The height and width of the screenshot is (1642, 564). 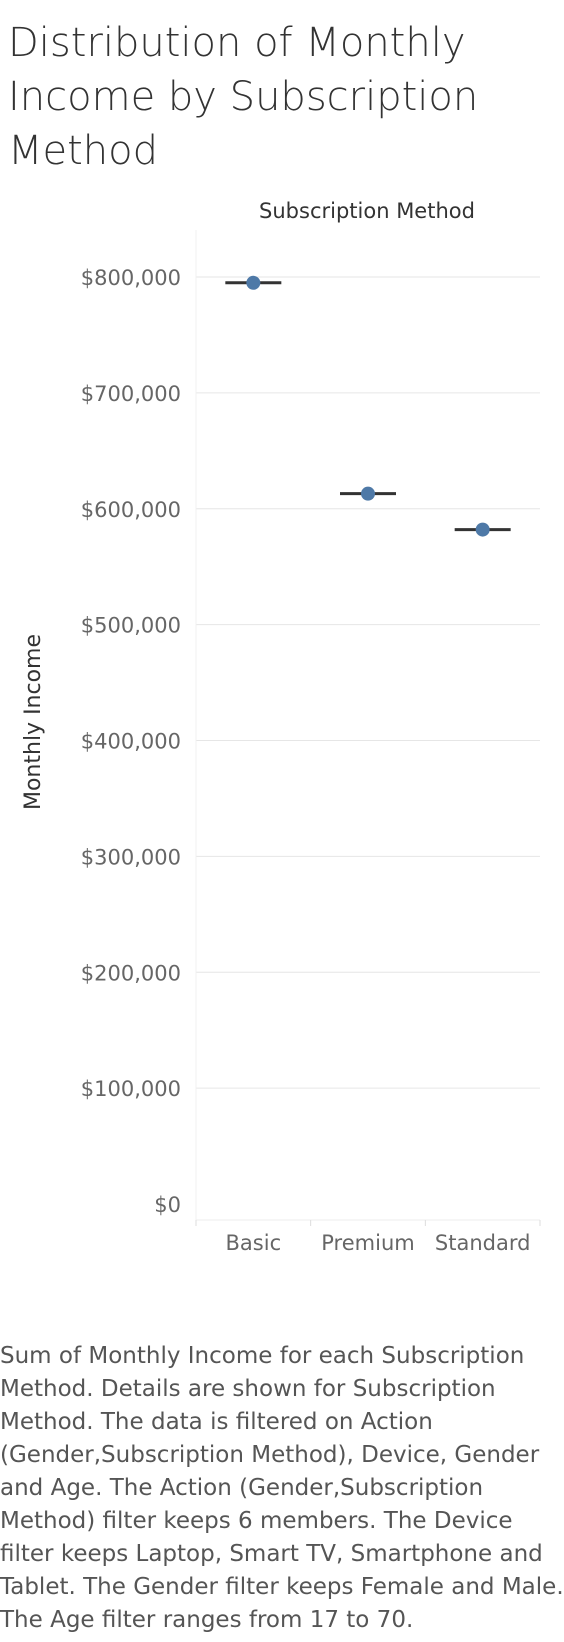 I want to click on x-tick-label: Premium, so click(x=367, y=1243).